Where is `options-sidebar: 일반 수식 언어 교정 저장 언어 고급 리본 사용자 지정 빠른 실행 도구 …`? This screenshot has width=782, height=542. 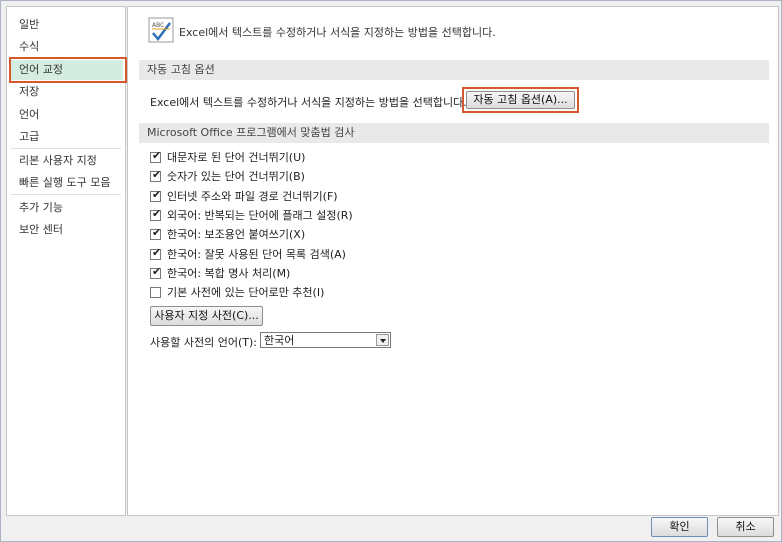 options-sidebar: 일반 수식 언어 교정 저장 언어 고급 리본 사용자 지정 빠른 실행 도구 … is located at coordinates (66, 261).